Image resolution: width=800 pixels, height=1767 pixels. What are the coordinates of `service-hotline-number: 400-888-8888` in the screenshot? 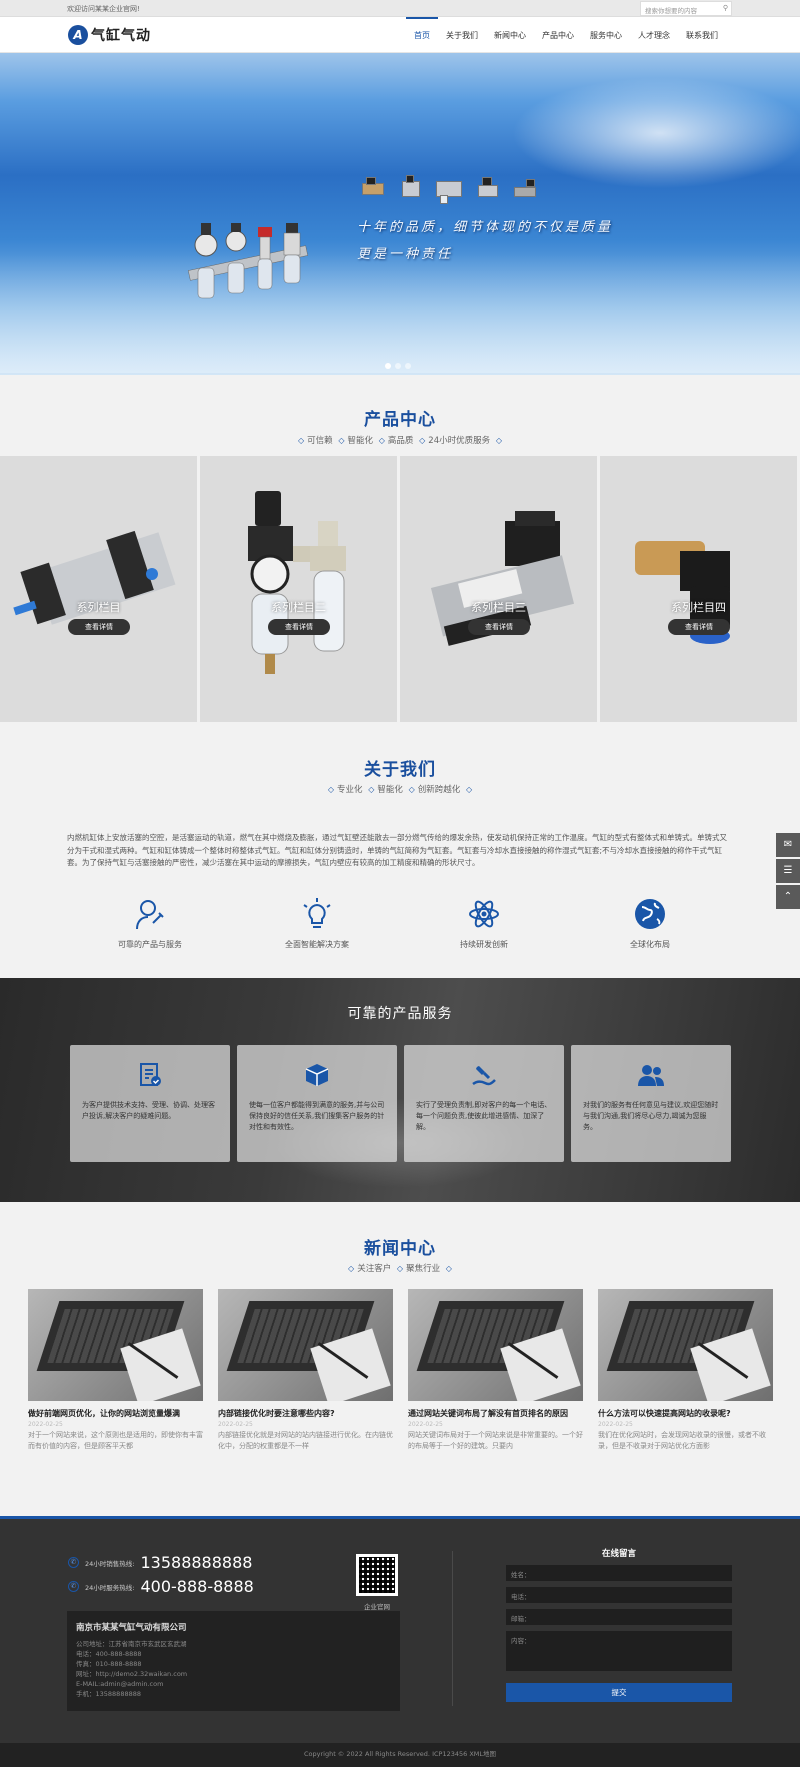 It's located at (196, 1586).